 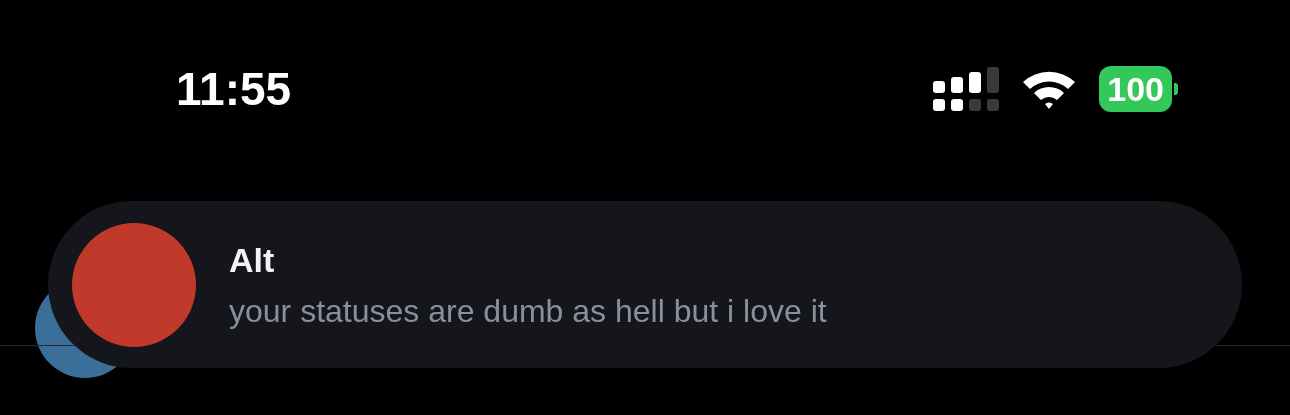 What do you see at coordinates (528, 310) in the screenshot?
I see `notification-message: your statuses are dumb as hell but i love it` at bounding box center [528, 310].